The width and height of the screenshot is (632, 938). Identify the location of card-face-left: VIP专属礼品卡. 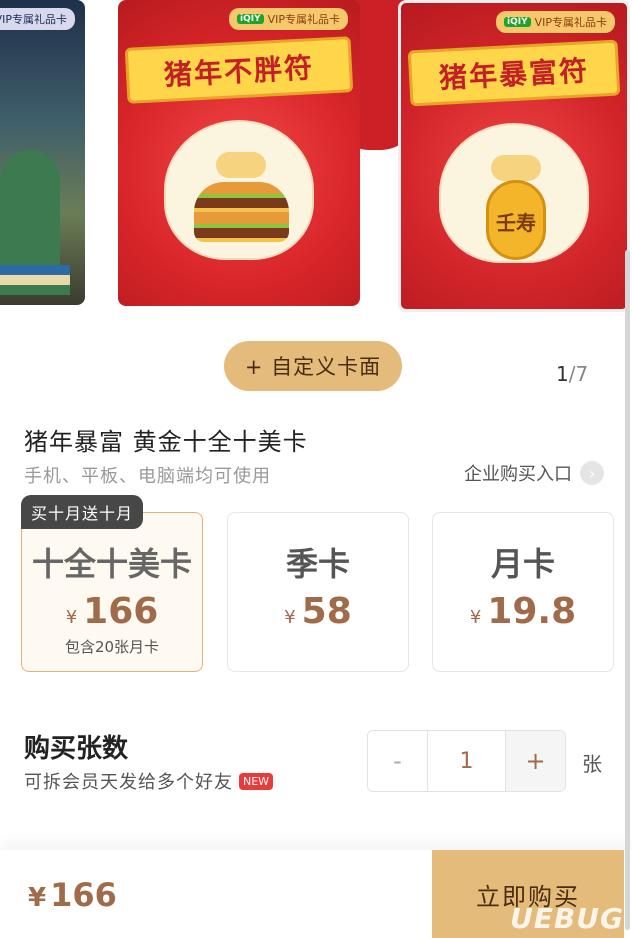
(42, 152).